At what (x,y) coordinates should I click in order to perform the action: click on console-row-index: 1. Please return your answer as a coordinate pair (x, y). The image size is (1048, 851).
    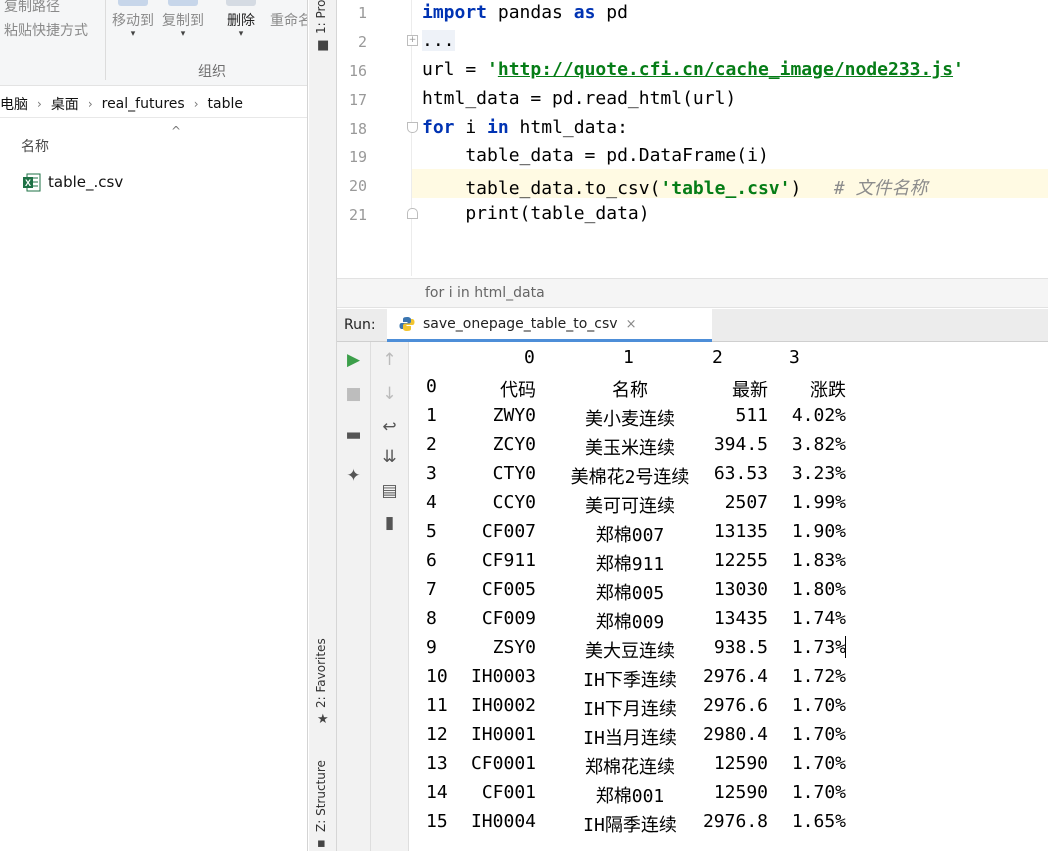
    Looking at the image, I should click on (431, 415).